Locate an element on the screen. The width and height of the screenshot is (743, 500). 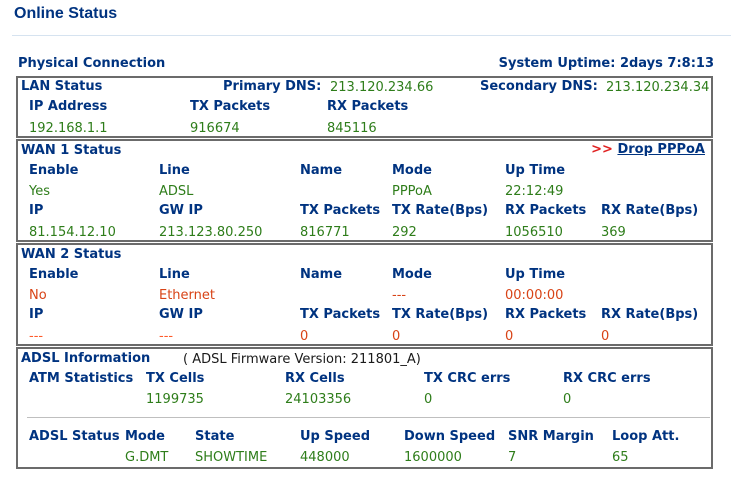
lan-ip-header: IP Address is located at coordinates (68, 106).